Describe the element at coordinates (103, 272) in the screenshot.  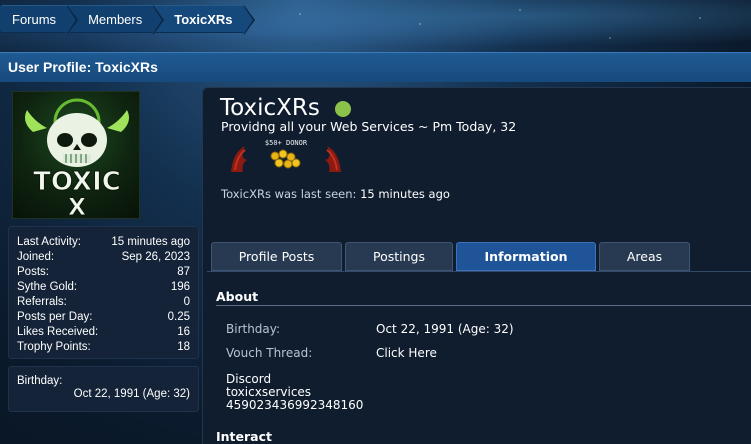
I see `stat-posts: Posts: 87` at that location.